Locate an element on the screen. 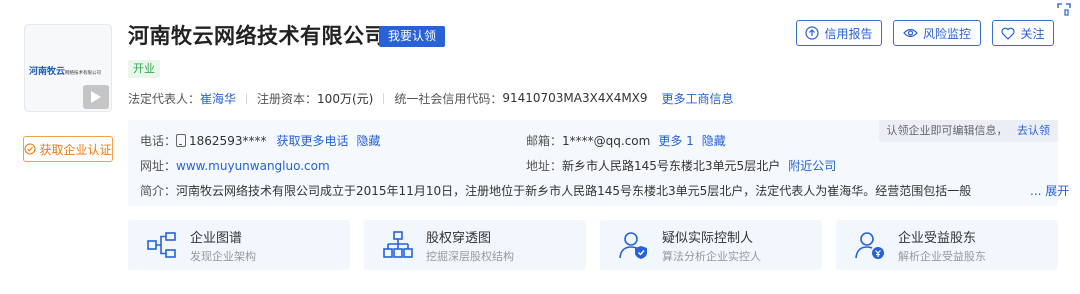 The image size is (1080, 294). credit-report-button: 信用报告 is located at coordinates (839, 33).